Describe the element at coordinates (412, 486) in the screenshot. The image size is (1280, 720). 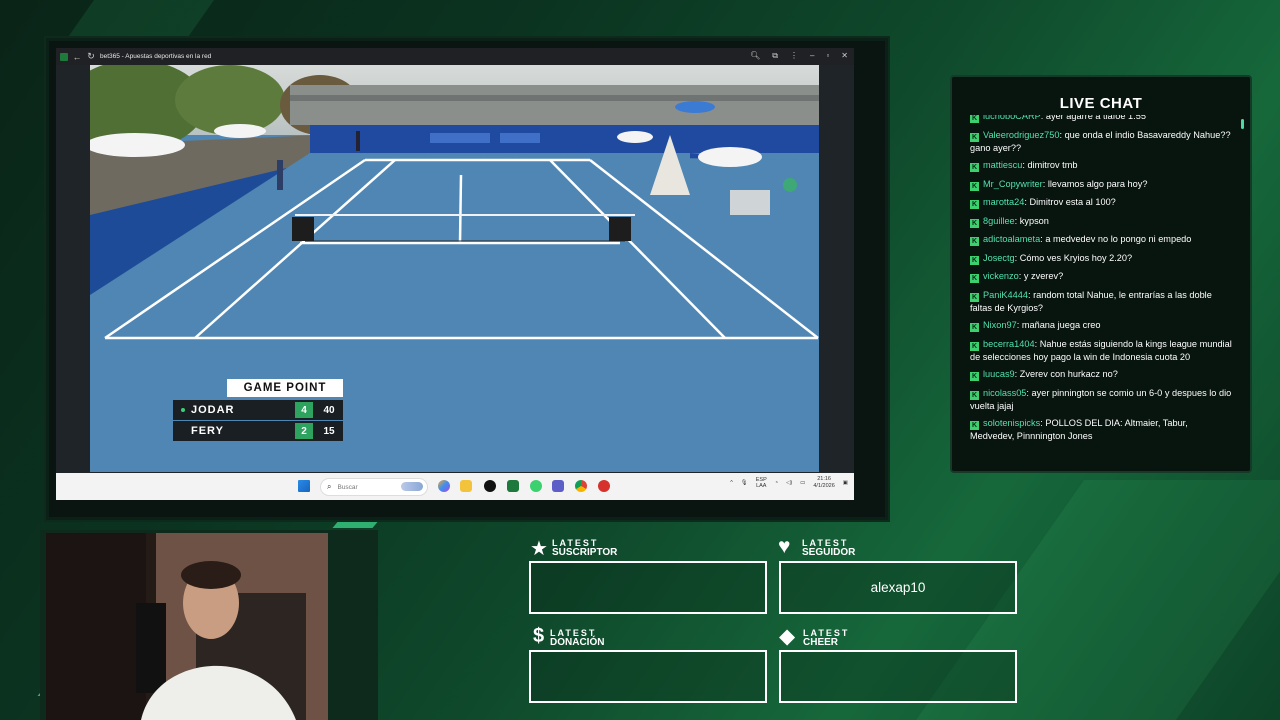
I see `search-highlight-icon` at that location.